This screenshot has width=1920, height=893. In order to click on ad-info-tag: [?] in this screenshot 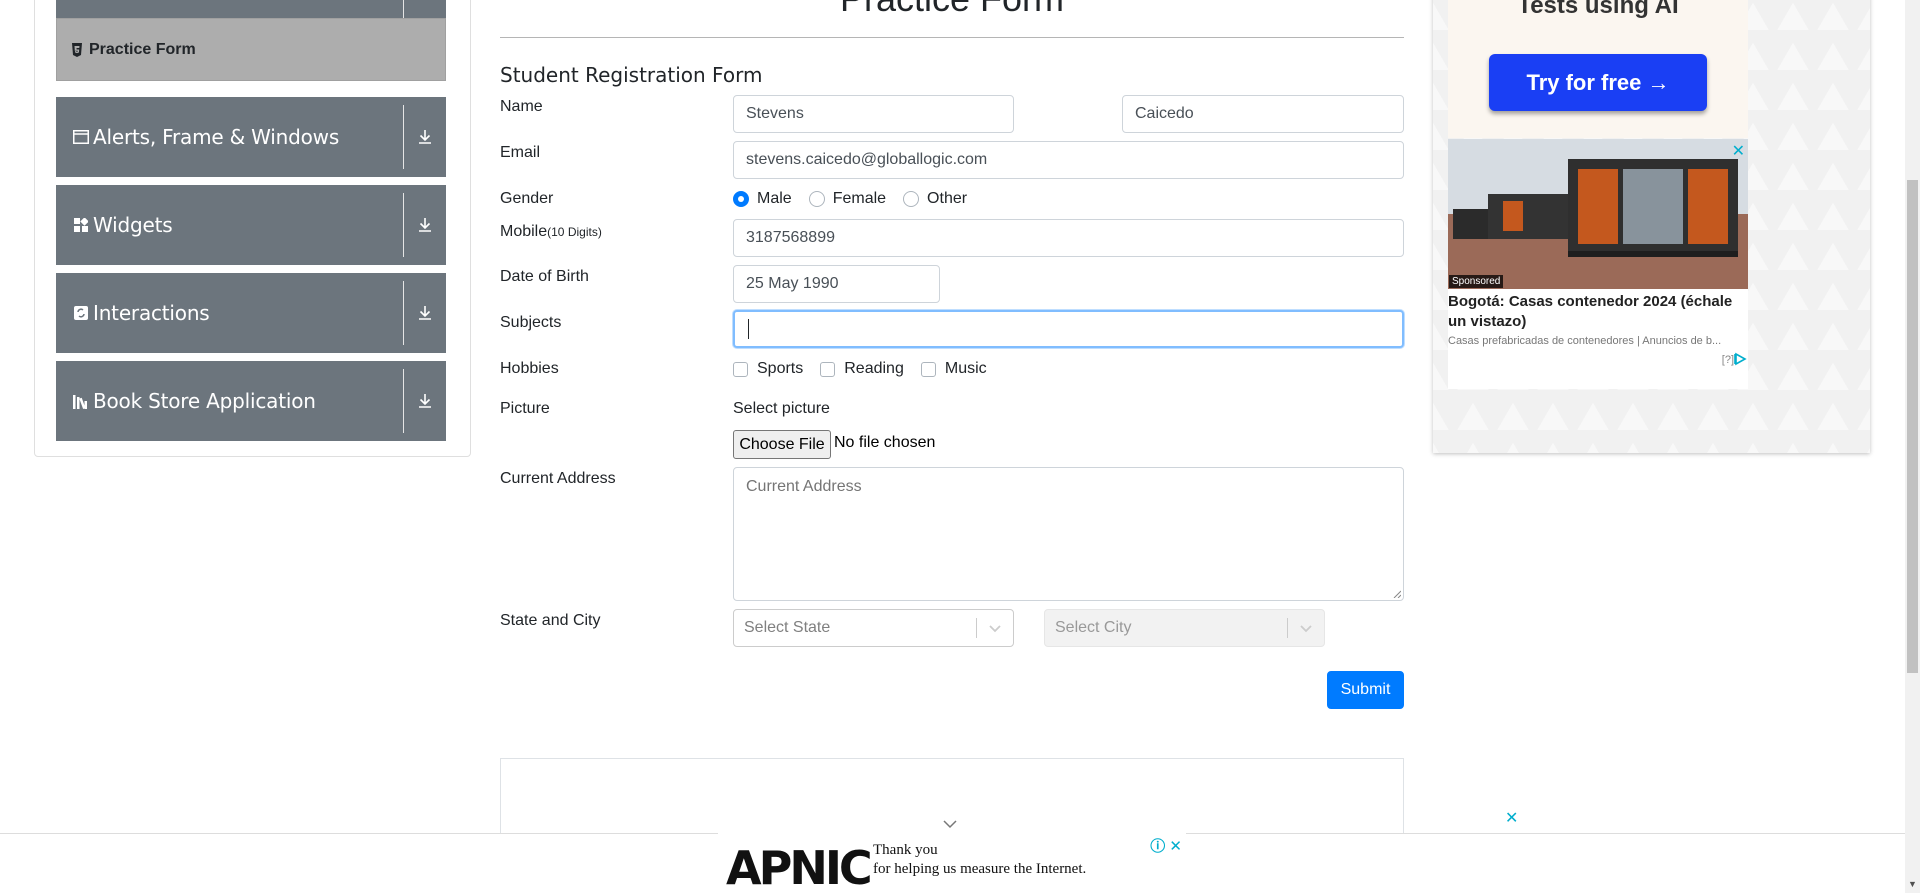, I will do `click(1728, 360)`.